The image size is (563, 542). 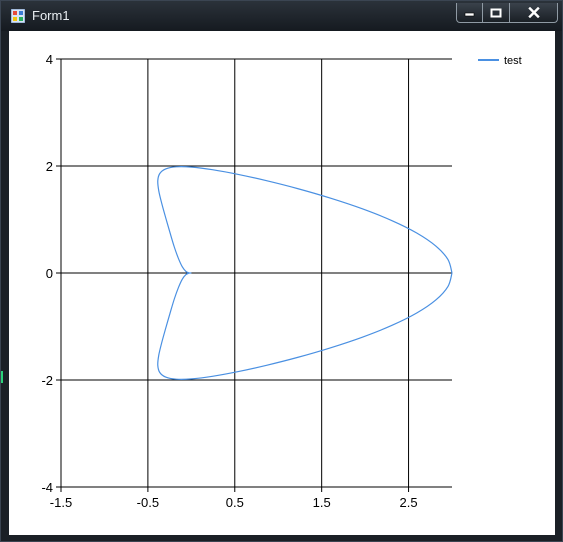 I want to click on minimize-button, so click(x=469, y=13).